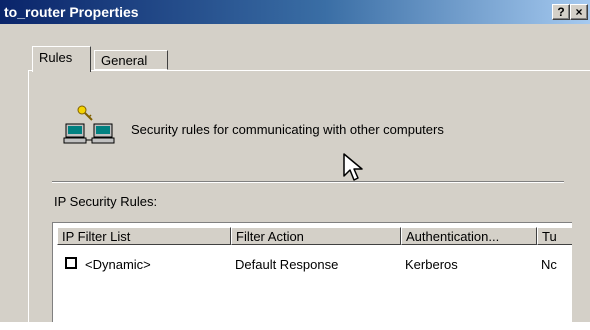  I want to click on tab-rules: Rules, so click(61, 59).